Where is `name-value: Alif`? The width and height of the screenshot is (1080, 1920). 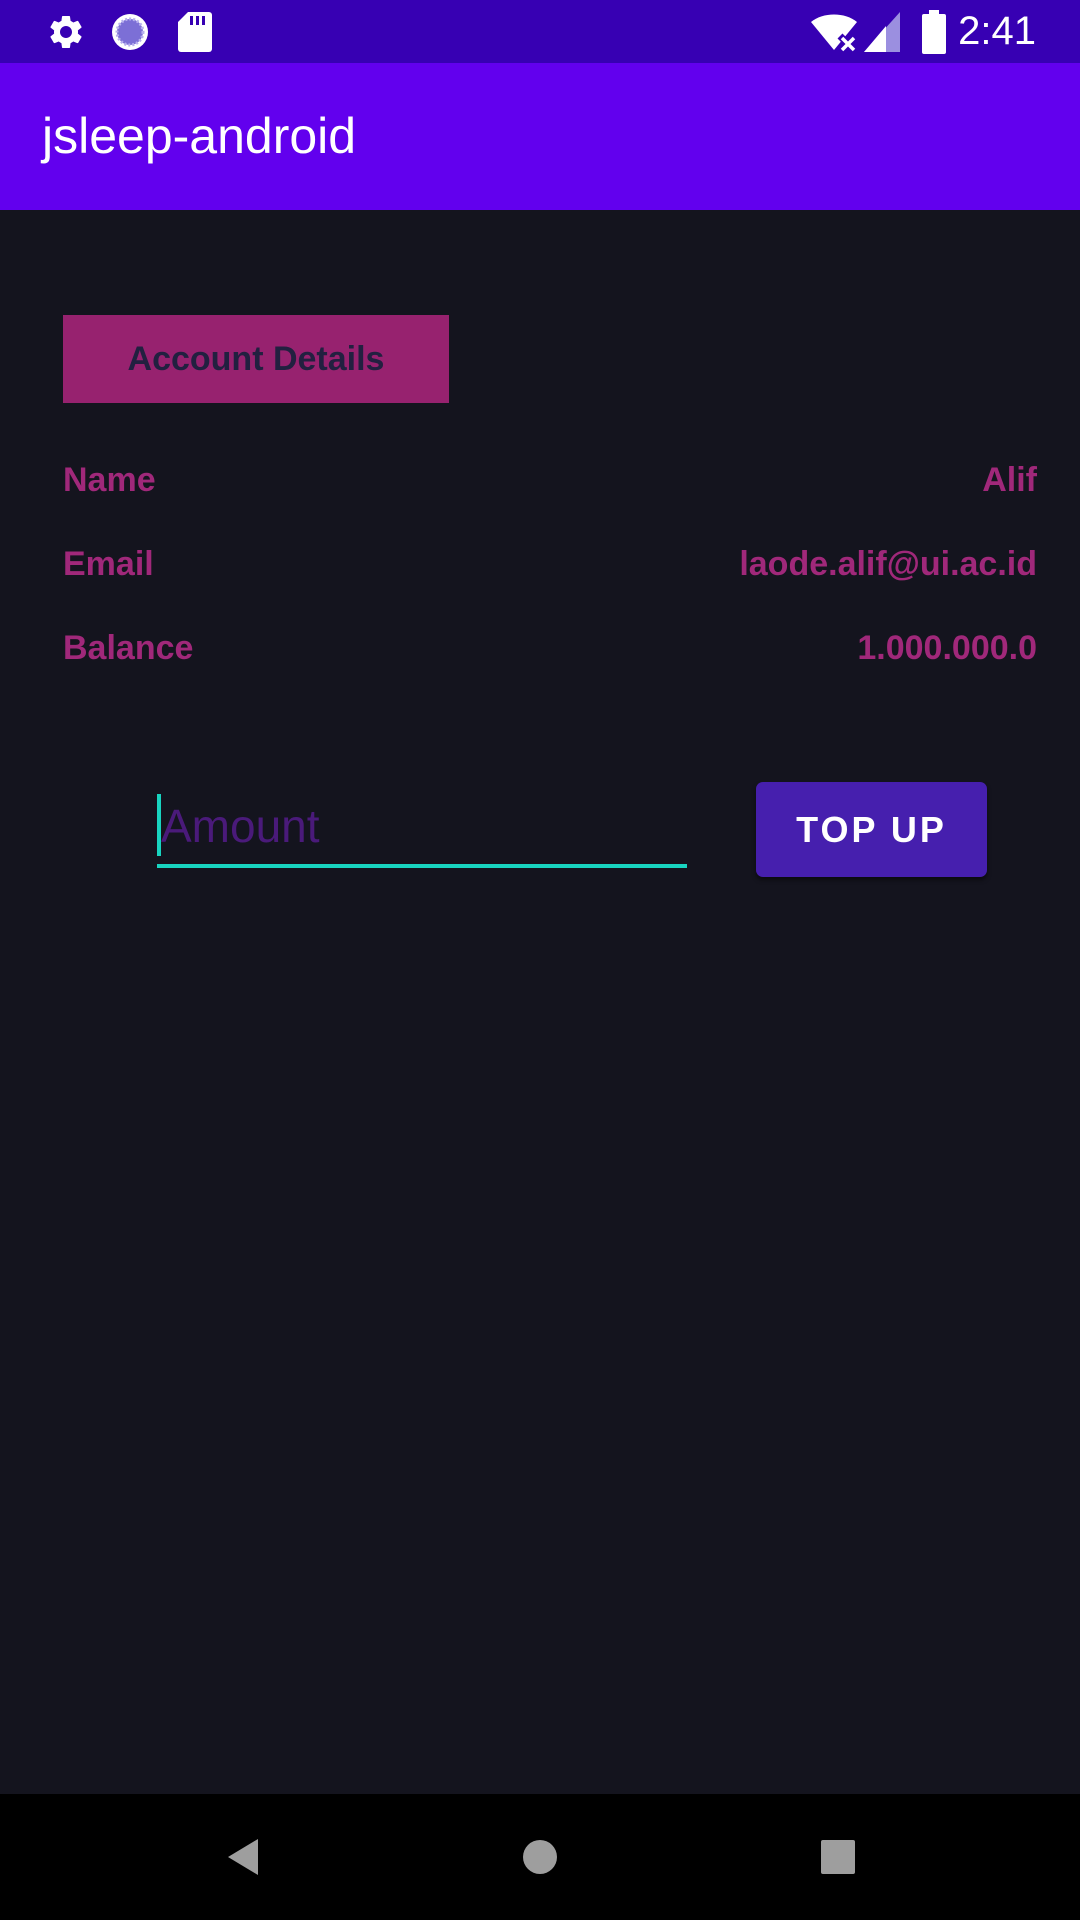 name-value: Alif is located at coordinates (1009, 480).